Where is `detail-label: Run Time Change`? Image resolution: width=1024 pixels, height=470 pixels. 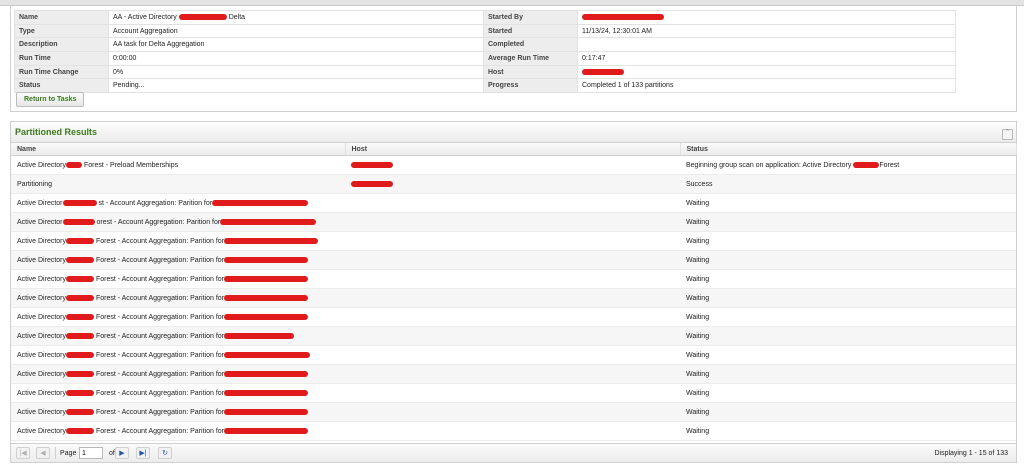
detail-label: Run Time Change is located at coordinates (61, 72).